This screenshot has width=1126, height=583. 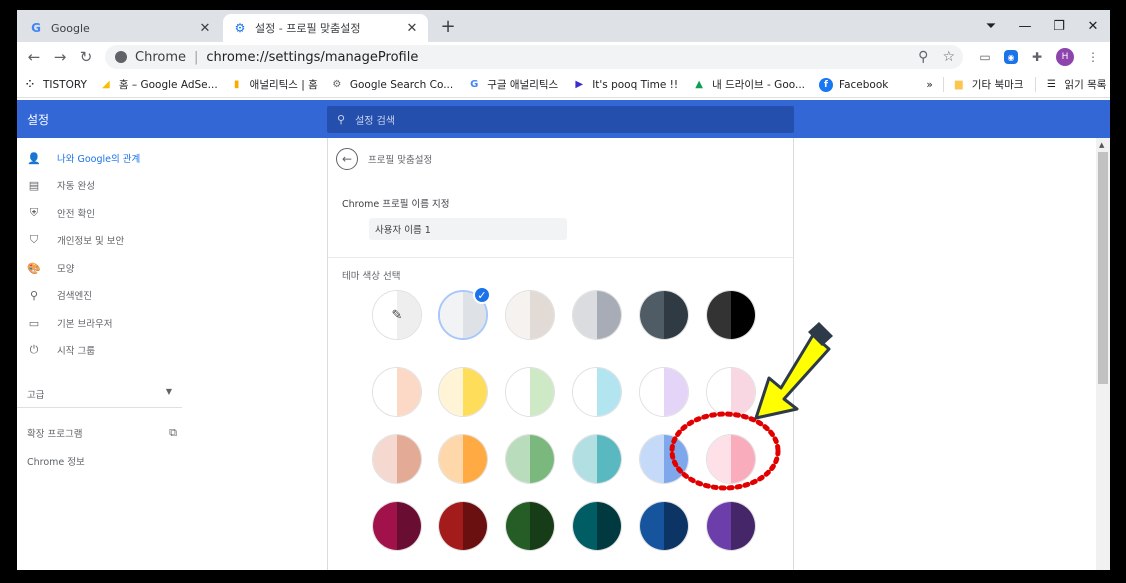 I want to click on open-in-new-icon: ⧉, so click(x=173, y=432).